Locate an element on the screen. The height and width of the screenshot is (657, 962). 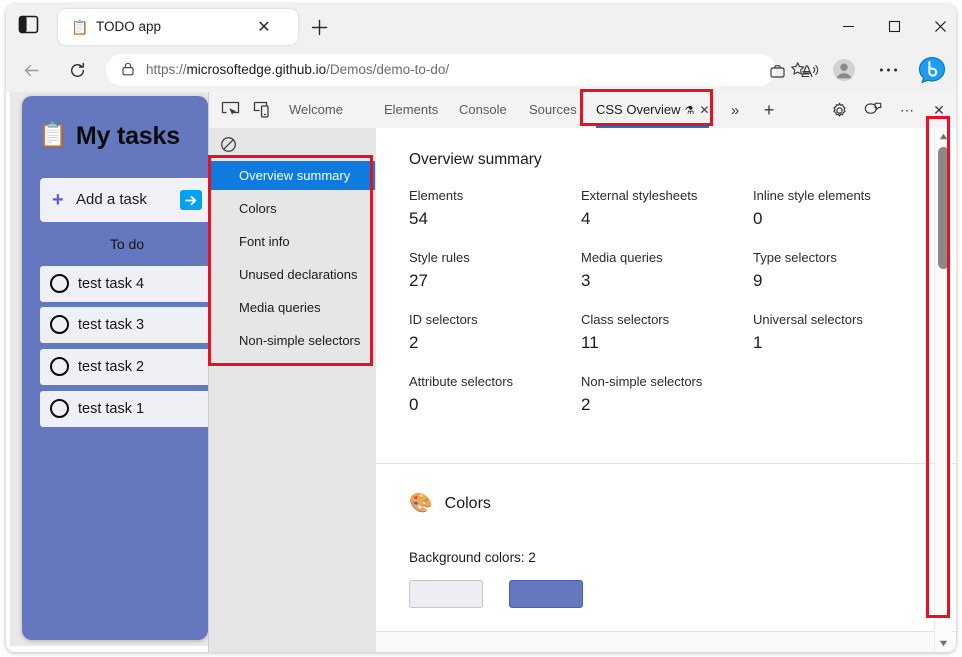
colors-section-title: Colors is located at coordinates (467, 503).